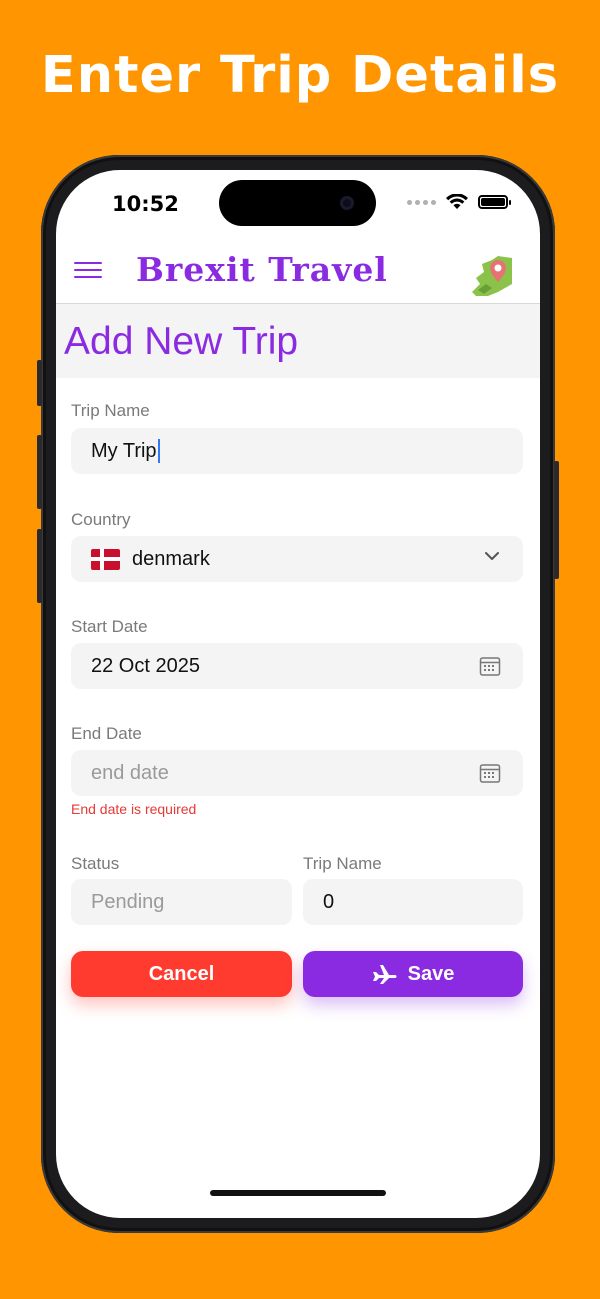 This screenshot has height=1299, width=600. Describe the element at coordinates (297, 451) in the screenshot. I see `trip-name-input: My Trip` at that location.